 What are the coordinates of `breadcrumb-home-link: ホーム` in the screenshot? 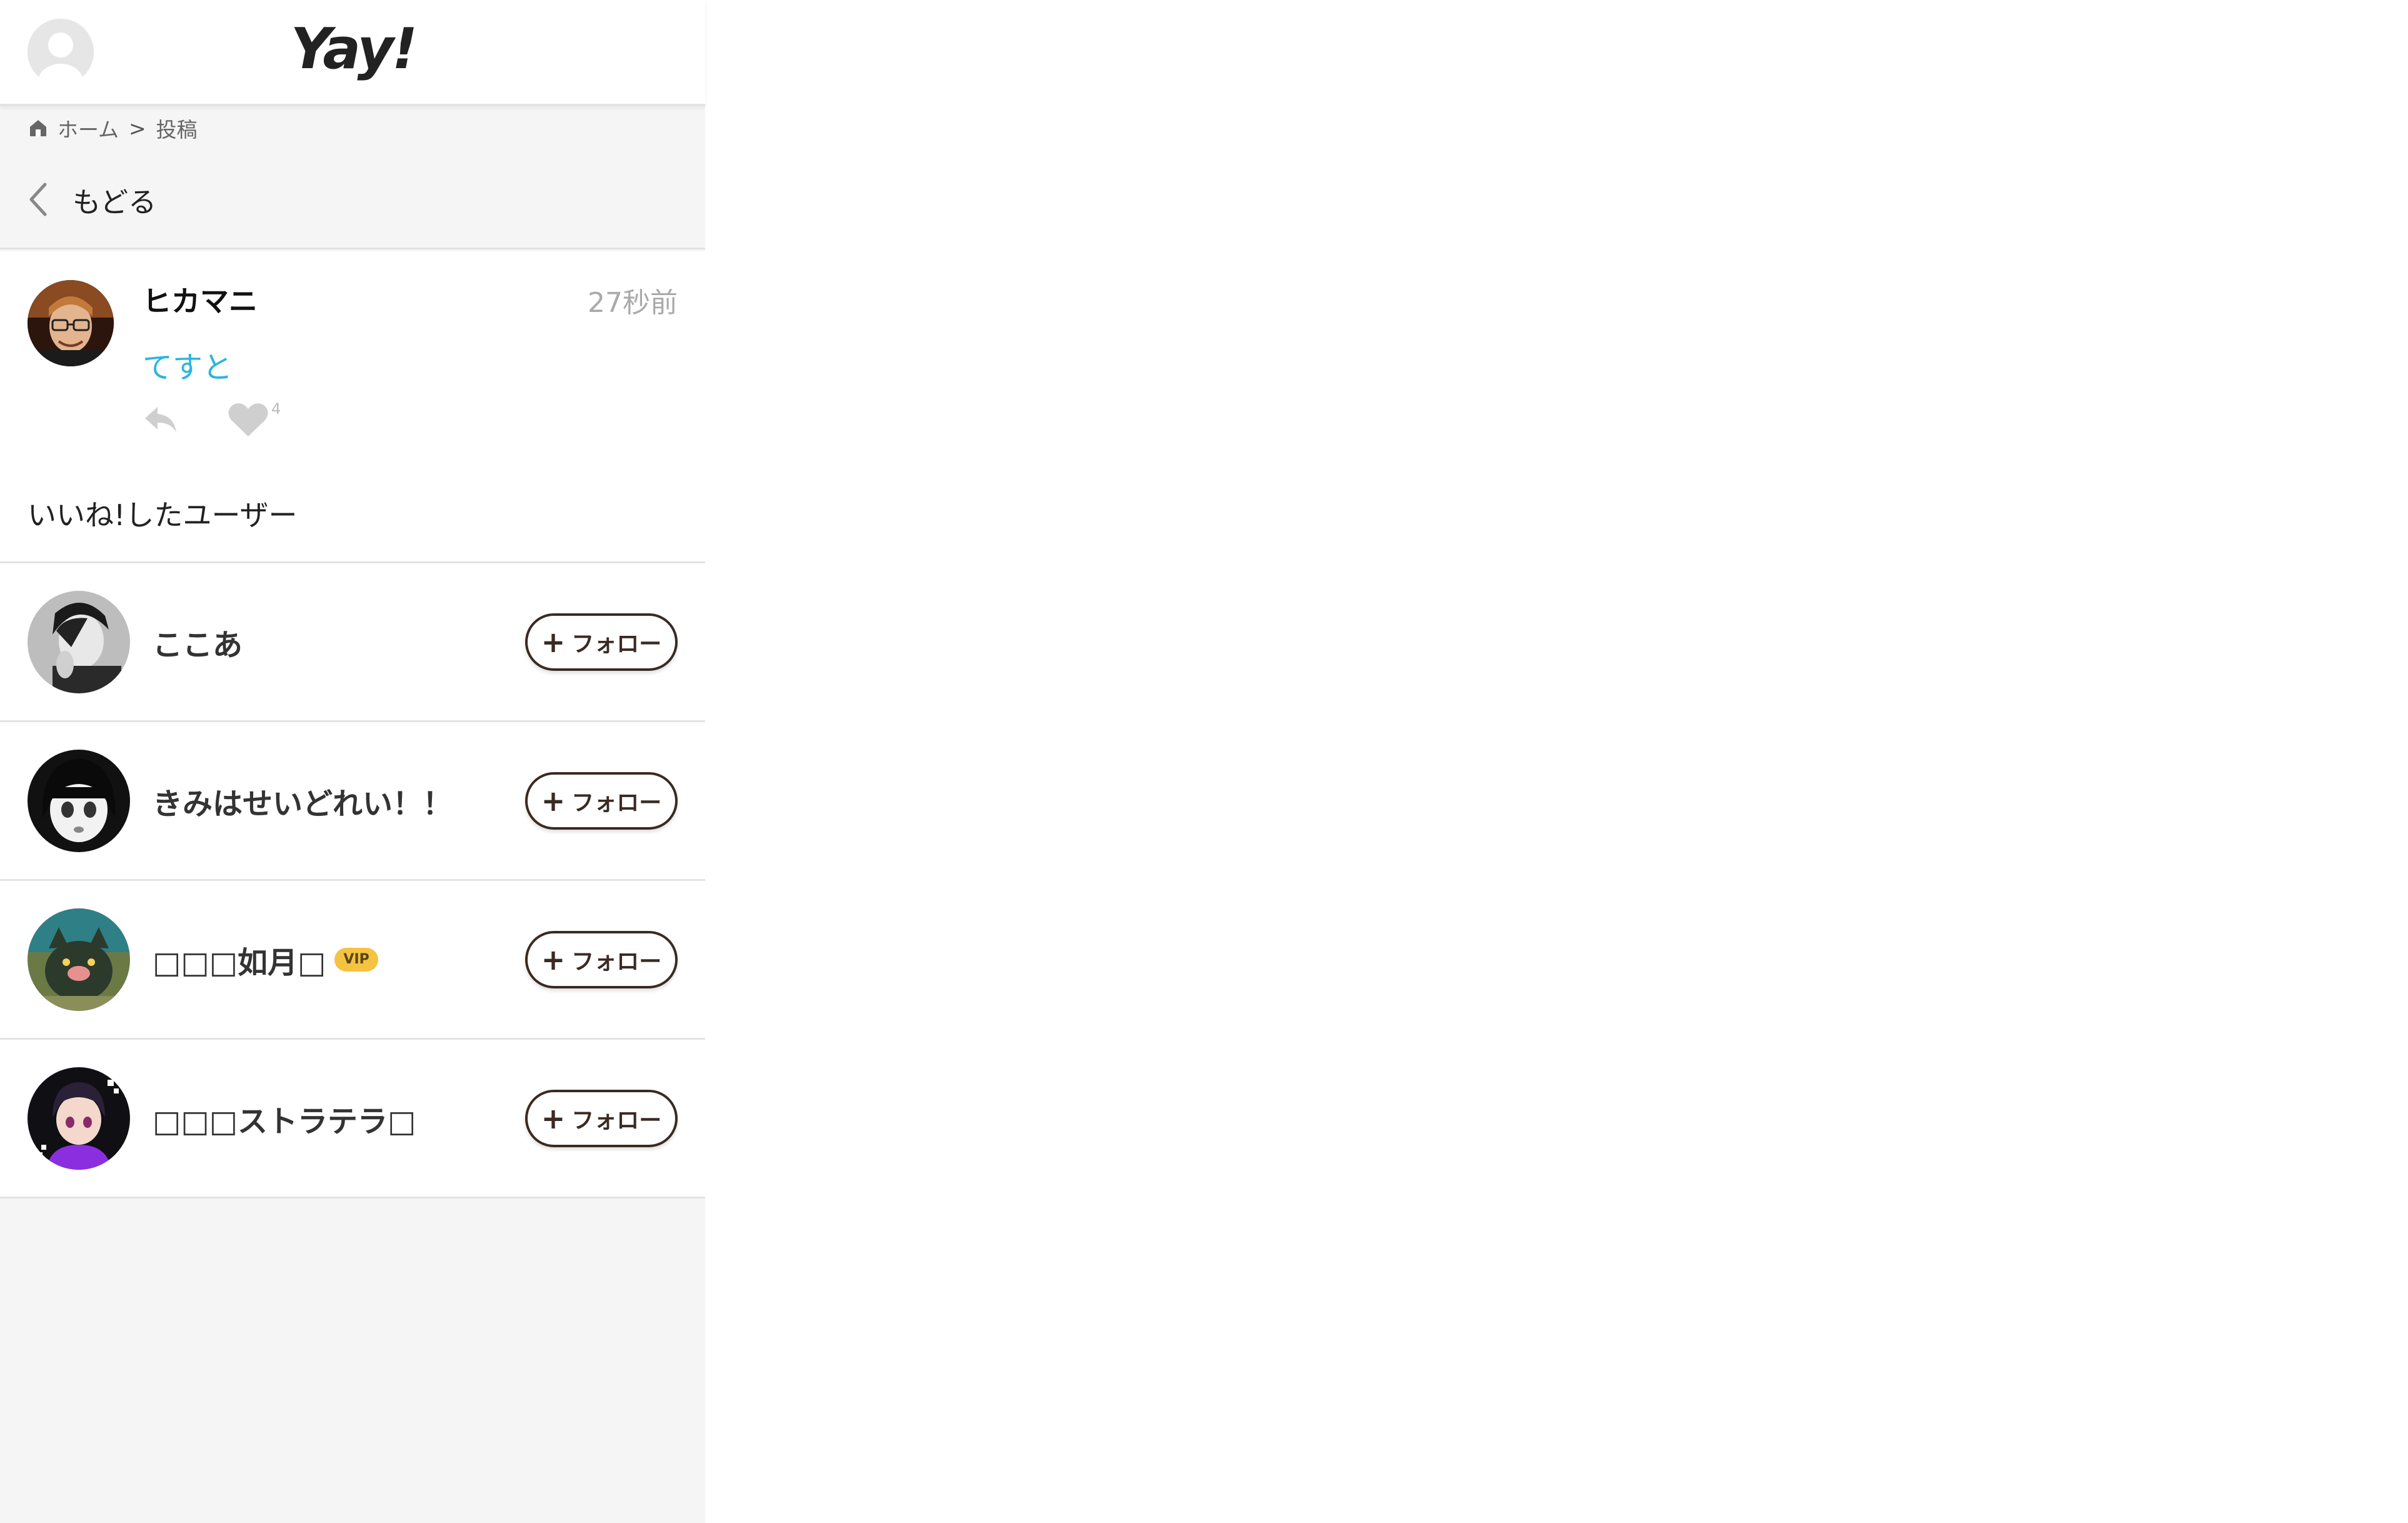 It's located at (88, 128).